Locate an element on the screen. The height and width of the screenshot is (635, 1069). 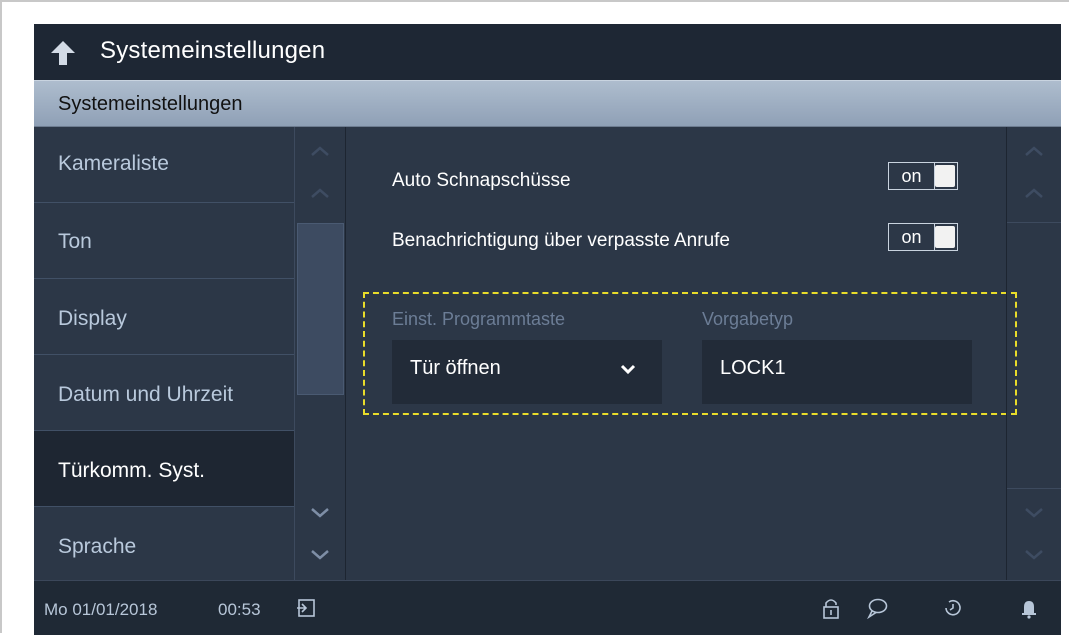
chat-icon is located at coordinates (877, 608).